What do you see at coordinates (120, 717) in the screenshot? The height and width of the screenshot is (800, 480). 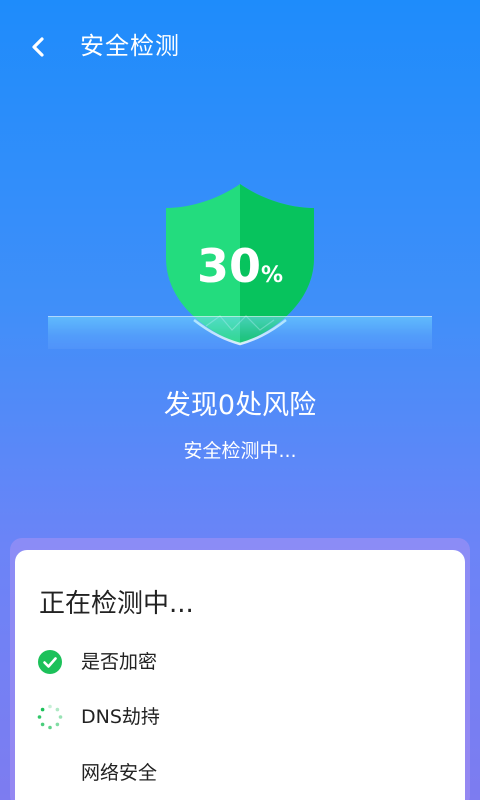 I see `check-item-label: DNS劫持` at bounding box center [120, 717].